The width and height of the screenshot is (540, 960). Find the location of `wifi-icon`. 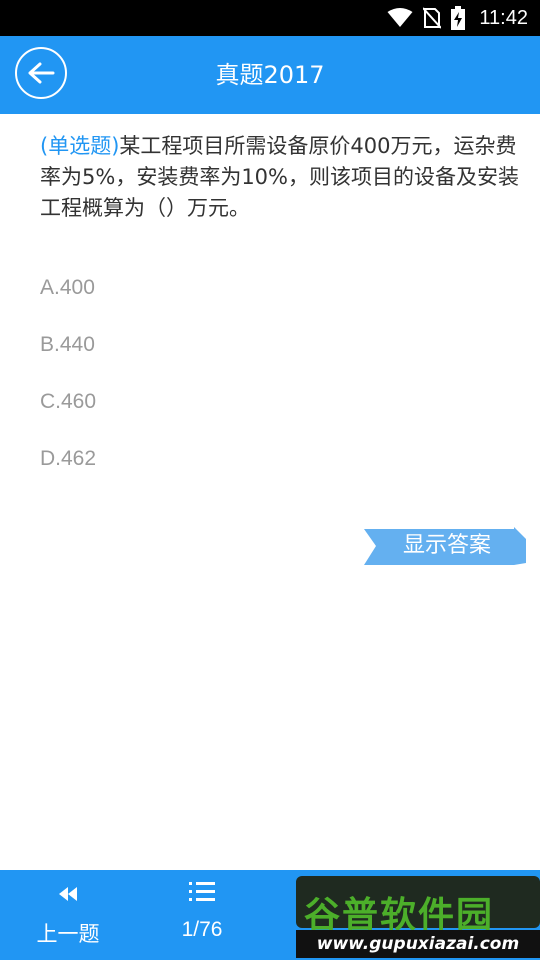

wifi-icon is located at coordinates (400, 17).